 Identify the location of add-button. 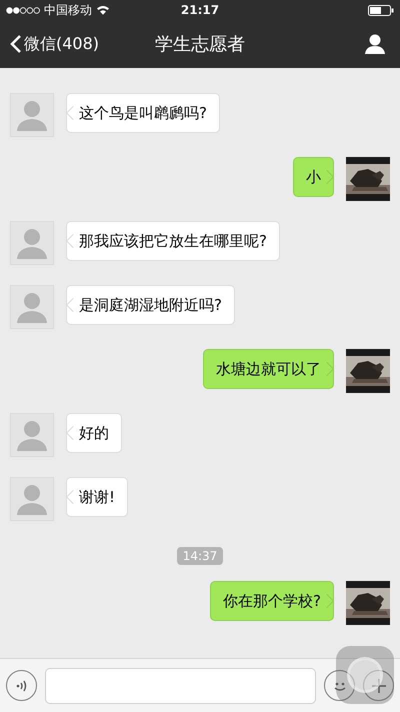
(378, 685).